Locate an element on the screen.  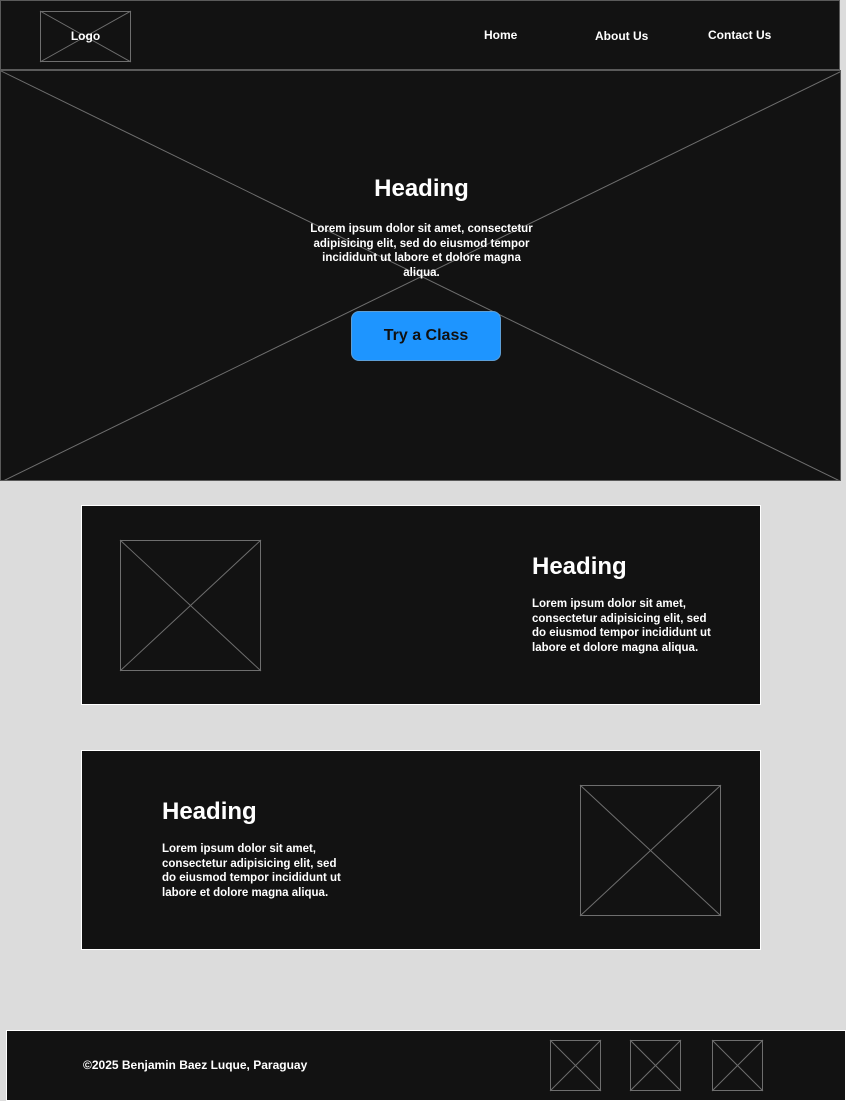
site-footer: ©2025 Benjamin Baez Luque, Paraguay is located at coordinates (426, 1065).